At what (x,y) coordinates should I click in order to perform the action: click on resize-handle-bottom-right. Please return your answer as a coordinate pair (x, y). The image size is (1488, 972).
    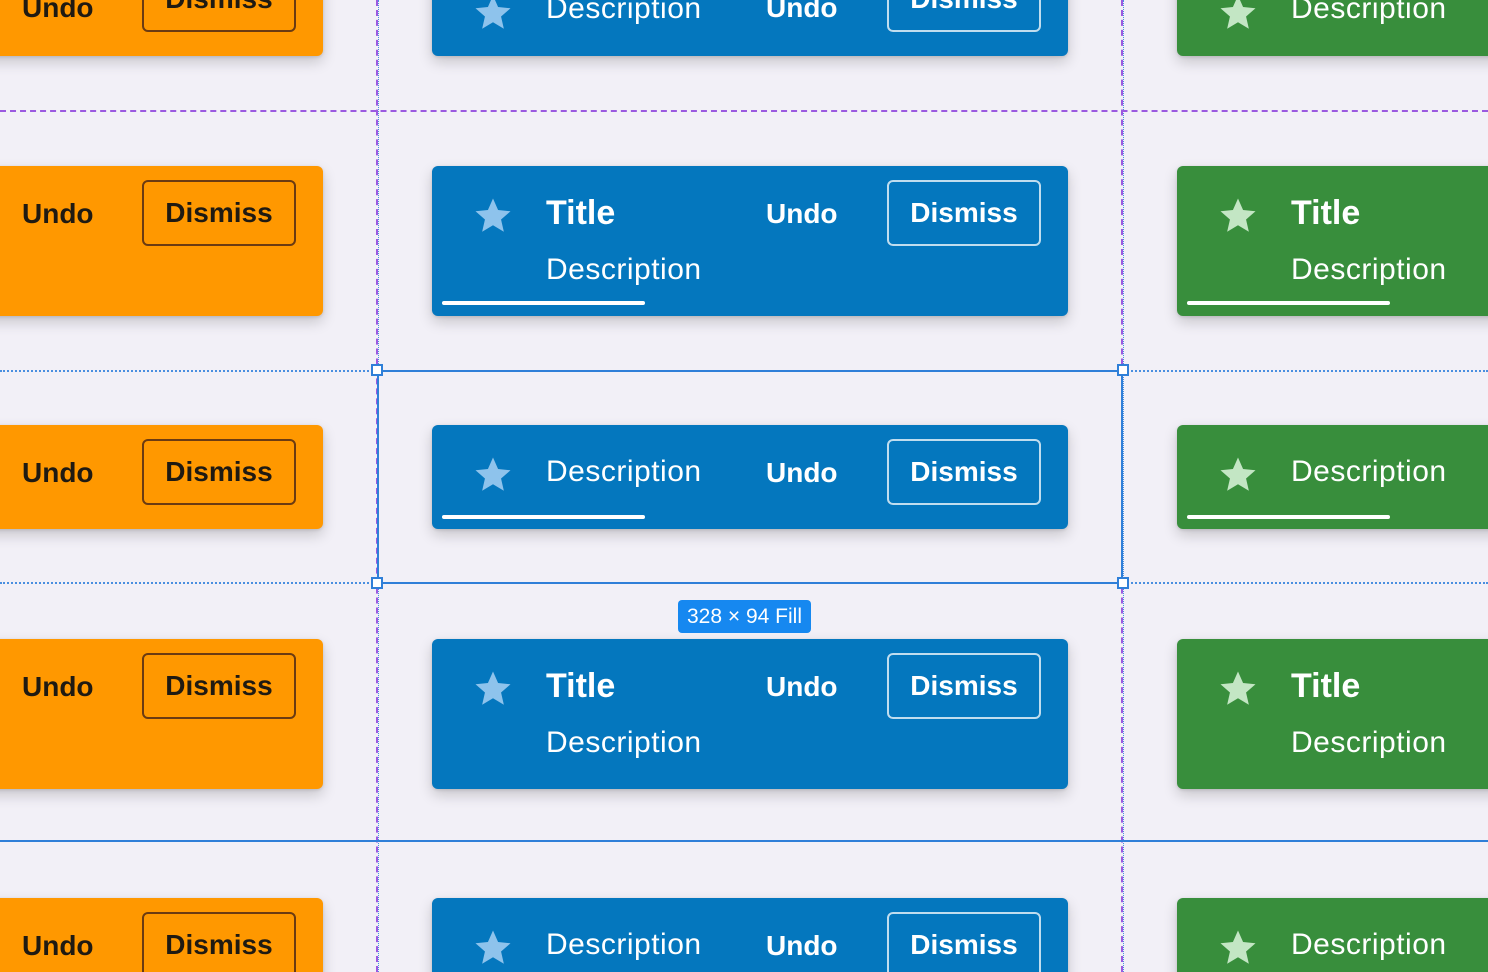
    Looking at the image, I should click on (1123, 583).